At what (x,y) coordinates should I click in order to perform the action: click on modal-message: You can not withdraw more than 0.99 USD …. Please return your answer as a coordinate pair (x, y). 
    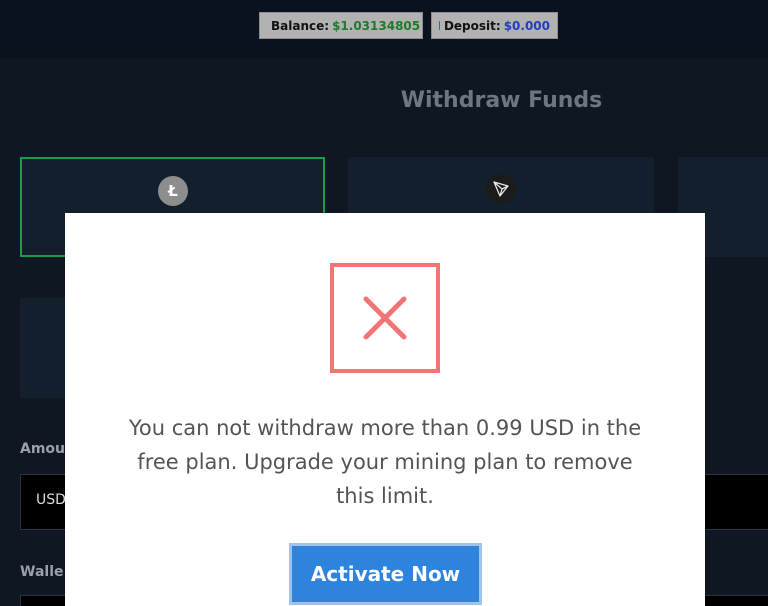
    Looking at the image, I should click on (385, 462).